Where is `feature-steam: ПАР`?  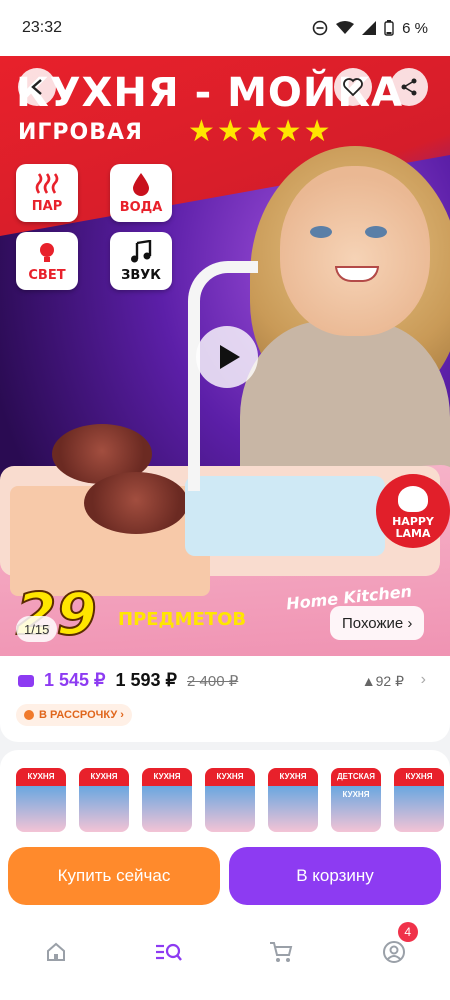
feature-steam: ПАР is located at coordinates (47, 193).